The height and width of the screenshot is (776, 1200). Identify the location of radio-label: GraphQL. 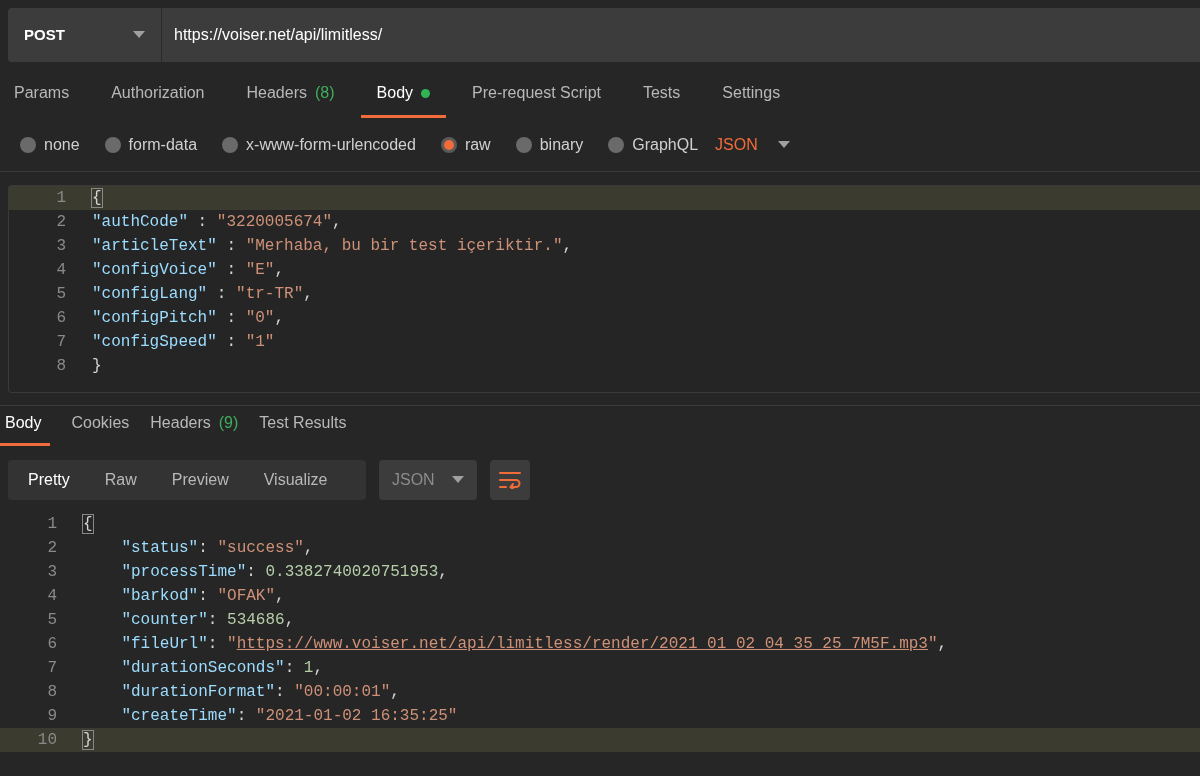
(665, 144).